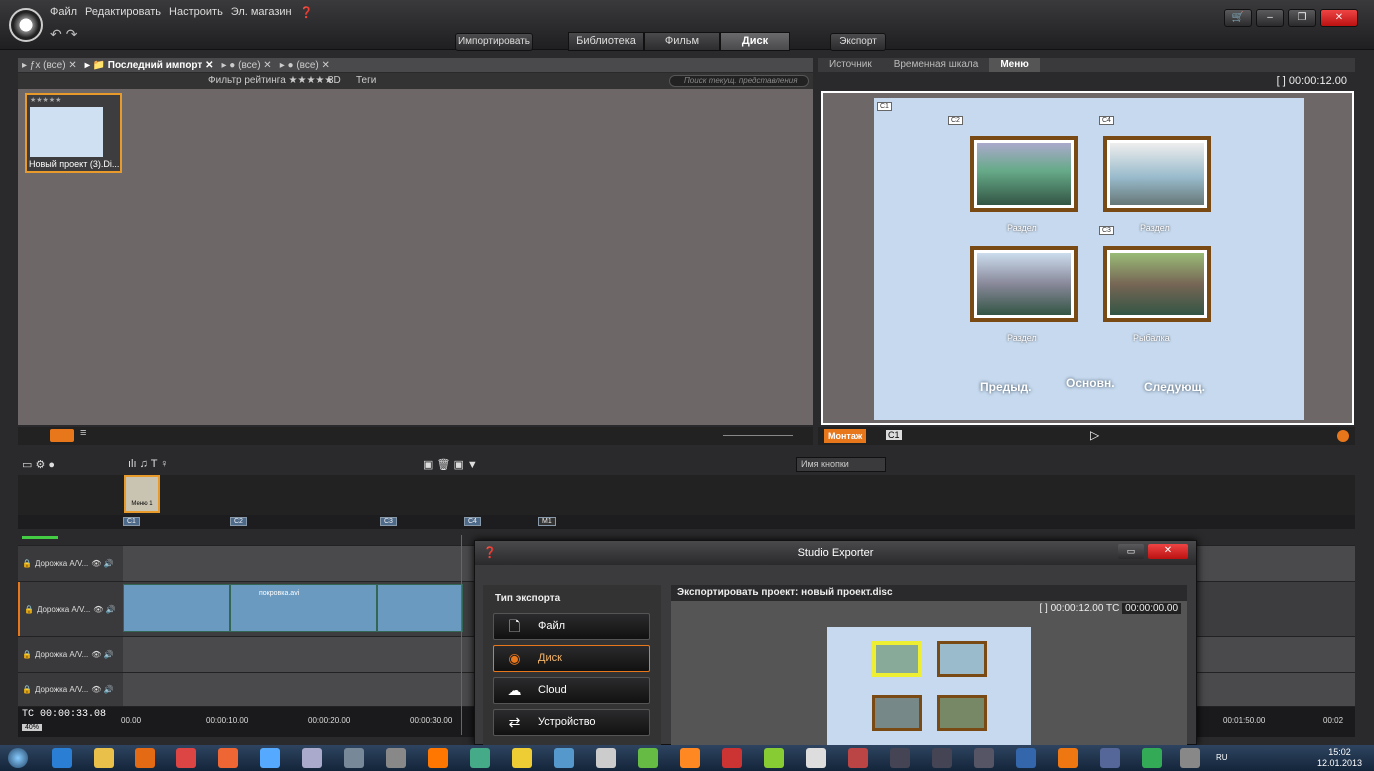 This screenshot has width=1374, height=771. What do you see at coordinates (755, 41) in the screenshot?
I see `tab-disc: Диск` at bounding box center [755, 41].